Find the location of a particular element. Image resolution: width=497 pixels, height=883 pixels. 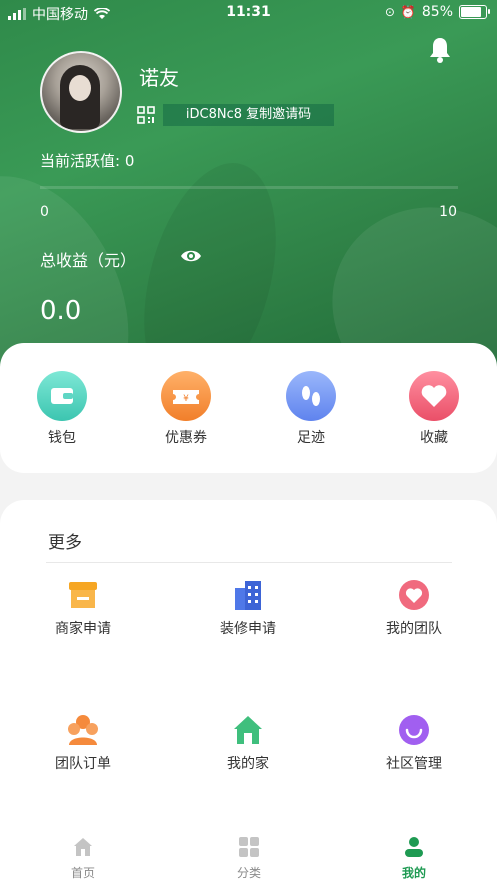

progress-min-label: 0 is located at coordinates (44, 212).